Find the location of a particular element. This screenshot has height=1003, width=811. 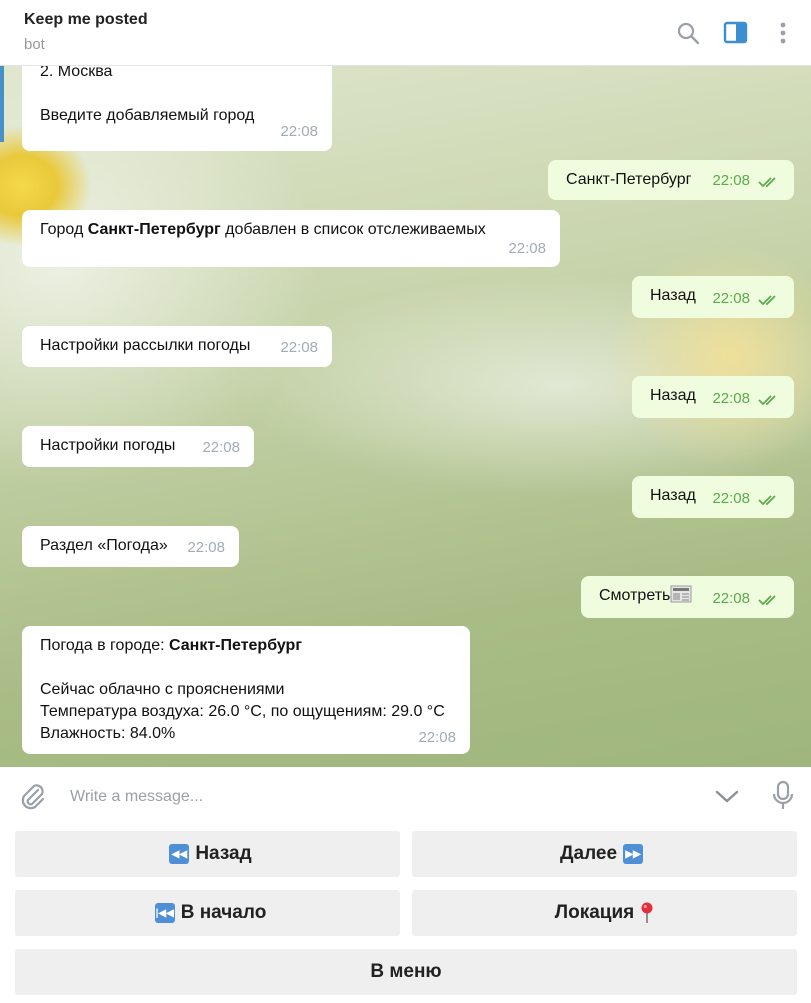

newspaper-emoji is located at coordinates (681, 594).